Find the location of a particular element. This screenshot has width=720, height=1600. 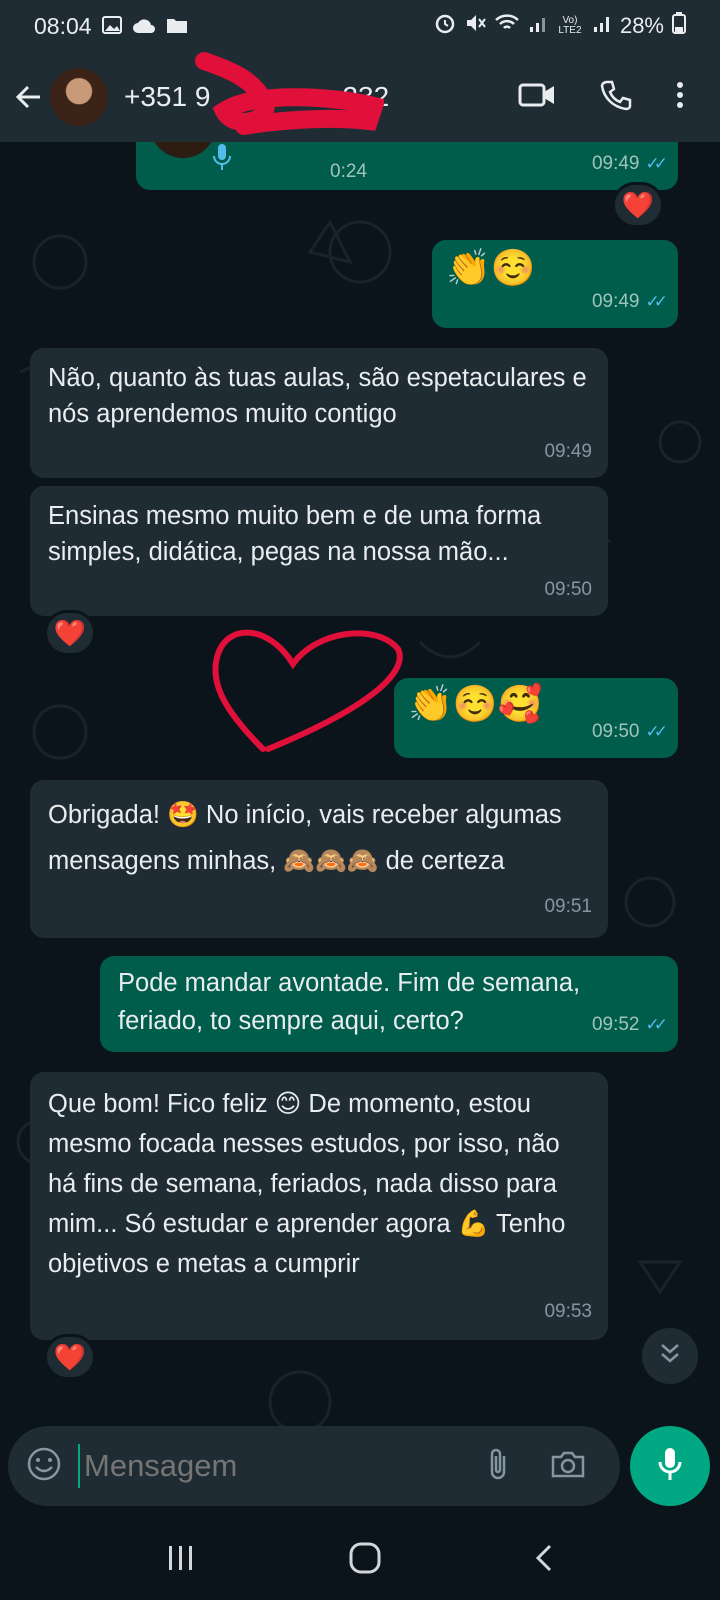

battery-level: 28% is located at coordinates (641, 25).